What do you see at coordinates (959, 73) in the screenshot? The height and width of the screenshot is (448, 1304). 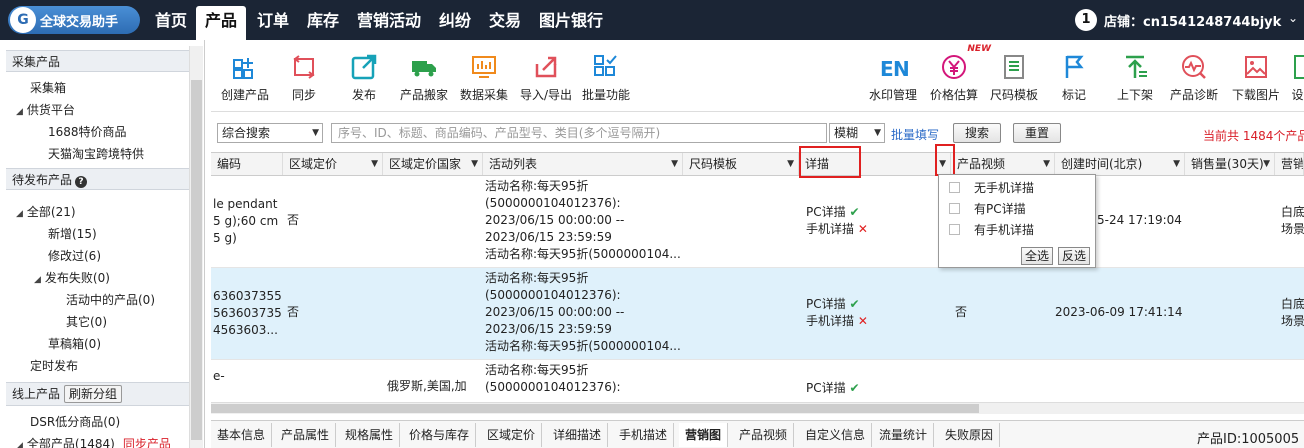 I see `price-estimate-button: NEW 价格估算` at bounding box center [959, 73].